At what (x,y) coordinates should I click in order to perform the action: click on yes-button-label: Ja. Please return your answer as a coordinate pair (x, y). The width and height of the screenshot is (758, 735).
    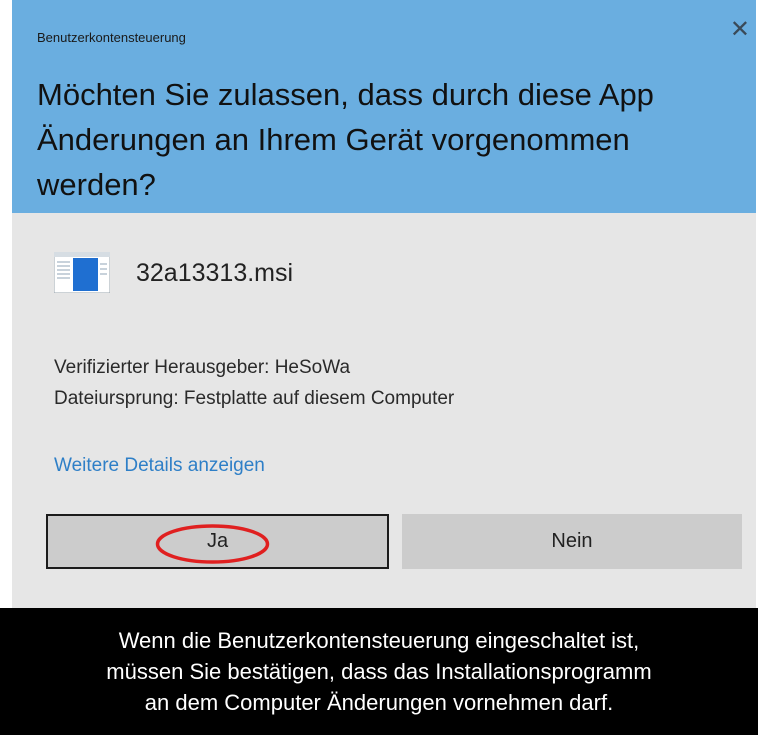
    Looking at the image, I should click on (217, 541).